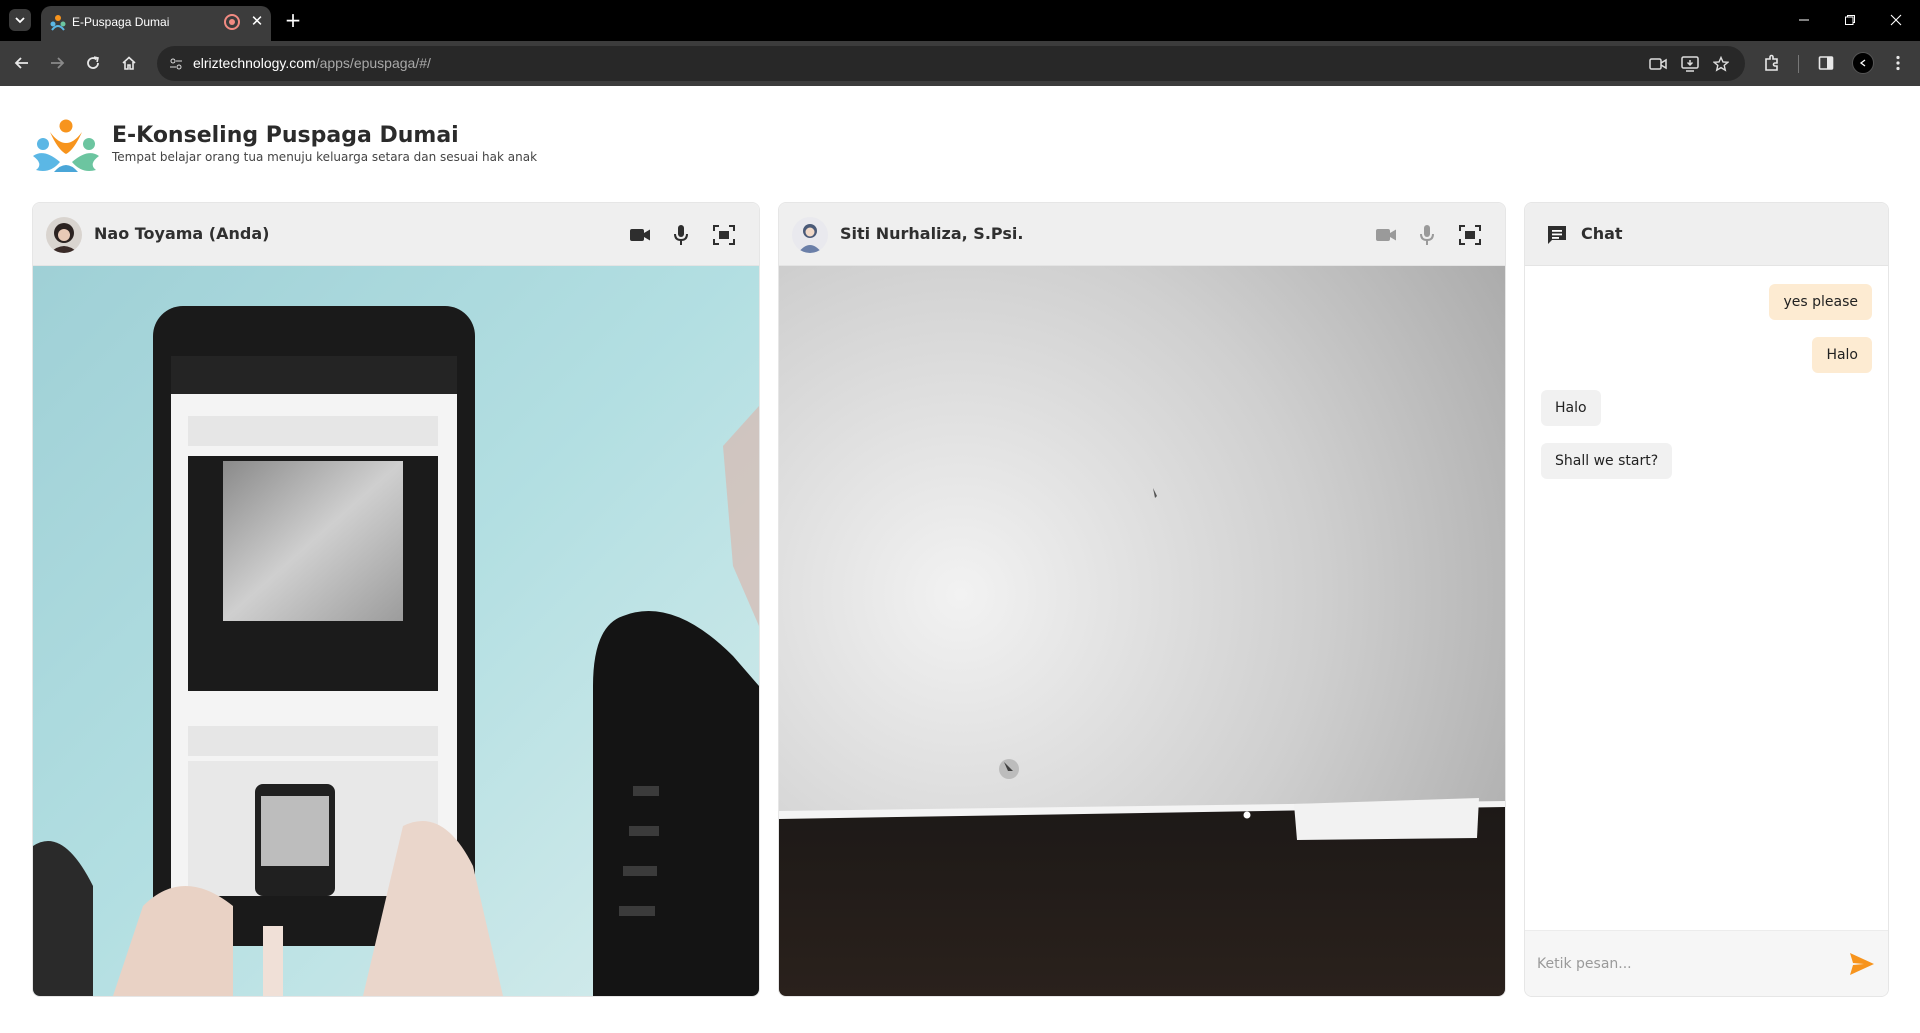  I want to click on menu-icon, so click(1898, 63).